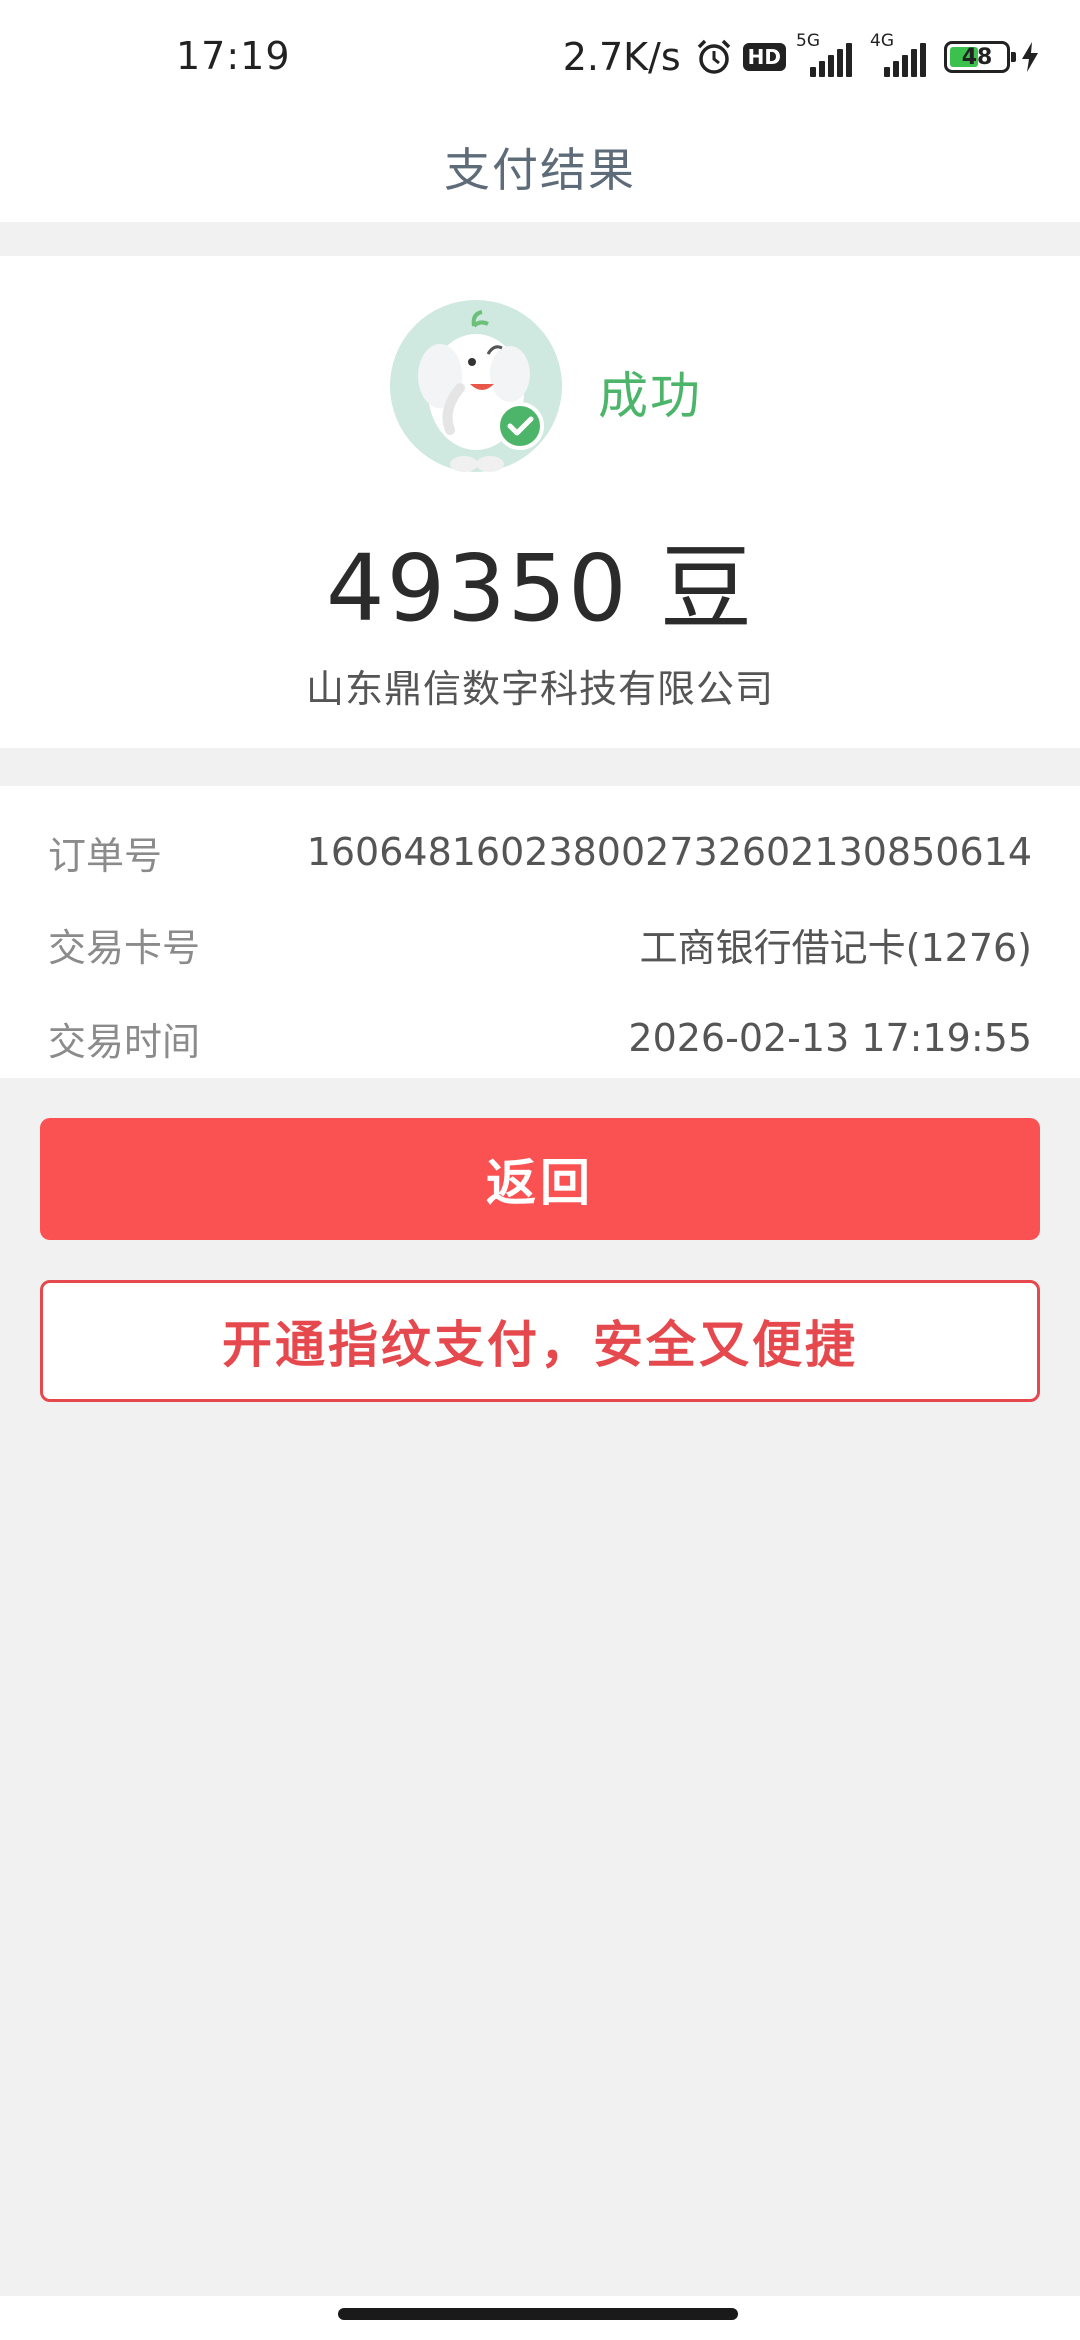 The image size is (1080, 2340). What do you see at coordinates (835, 947) in the screenshot?
I see `detail-value: 工商银行借记卡(1276)` at bounding box center [835, 947].